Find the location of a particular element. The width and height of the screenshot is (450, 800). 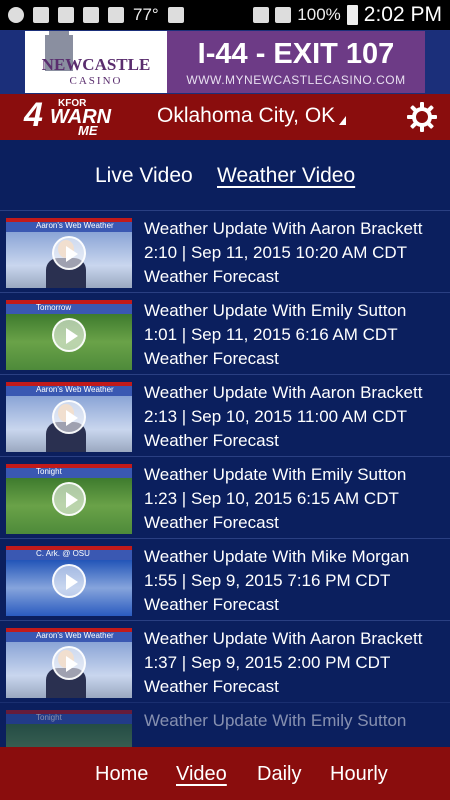

ad-brand-sub: CASINO is located at coordinates (96, 81).